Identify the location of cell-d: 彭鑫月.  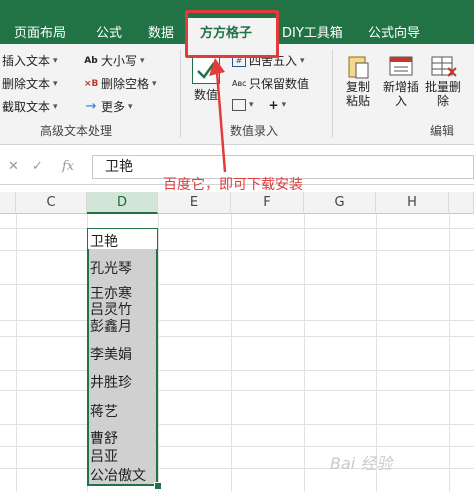
(111, 326).